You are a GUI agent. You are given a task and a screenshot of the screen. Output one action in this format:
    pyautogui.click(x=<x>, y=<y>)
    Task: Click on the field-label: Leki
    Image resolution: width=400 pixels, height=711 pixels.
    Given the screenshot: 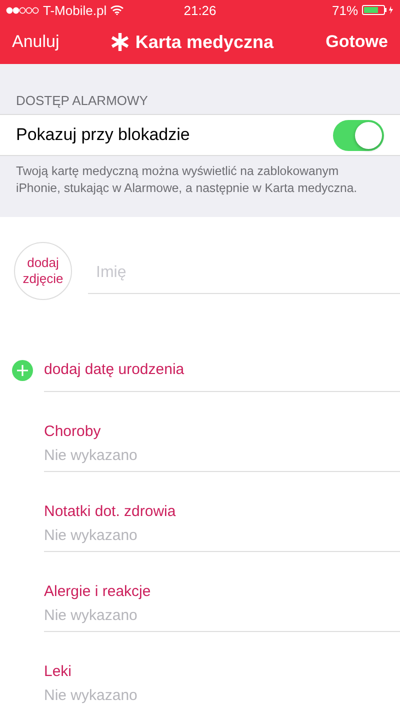 What is the action you would take?
    pyautogui.click(x=58, y=671)
    